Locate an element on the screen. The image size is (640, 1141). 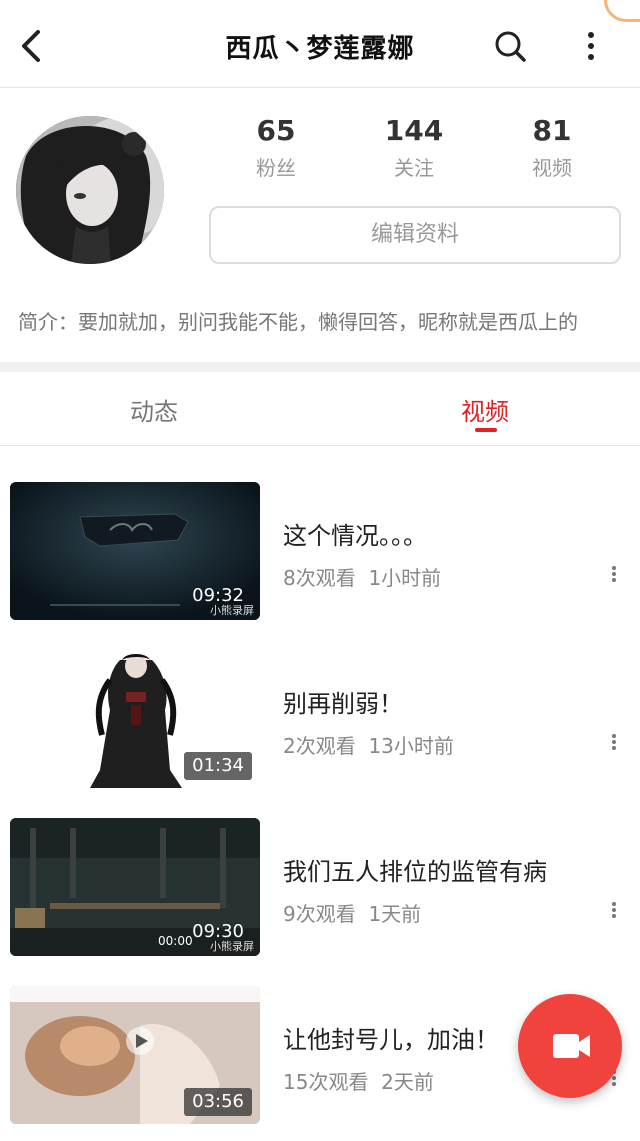
video-meta: 15次观看 2天前 is located at coordinates (358, 1080).